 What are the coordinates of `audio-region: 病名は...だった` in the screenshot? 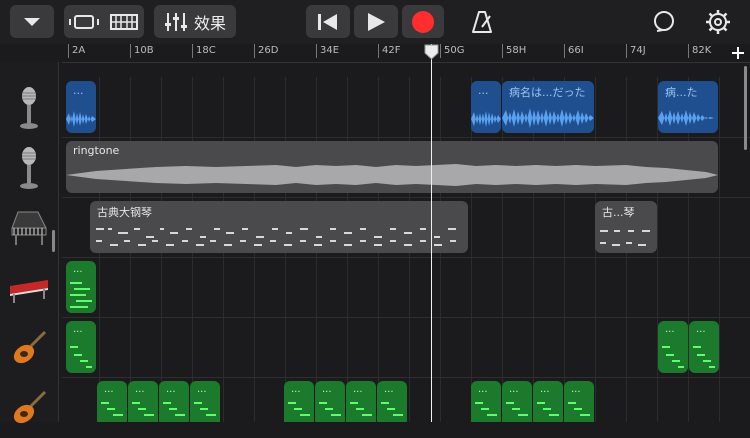 It's located at (548, 107).